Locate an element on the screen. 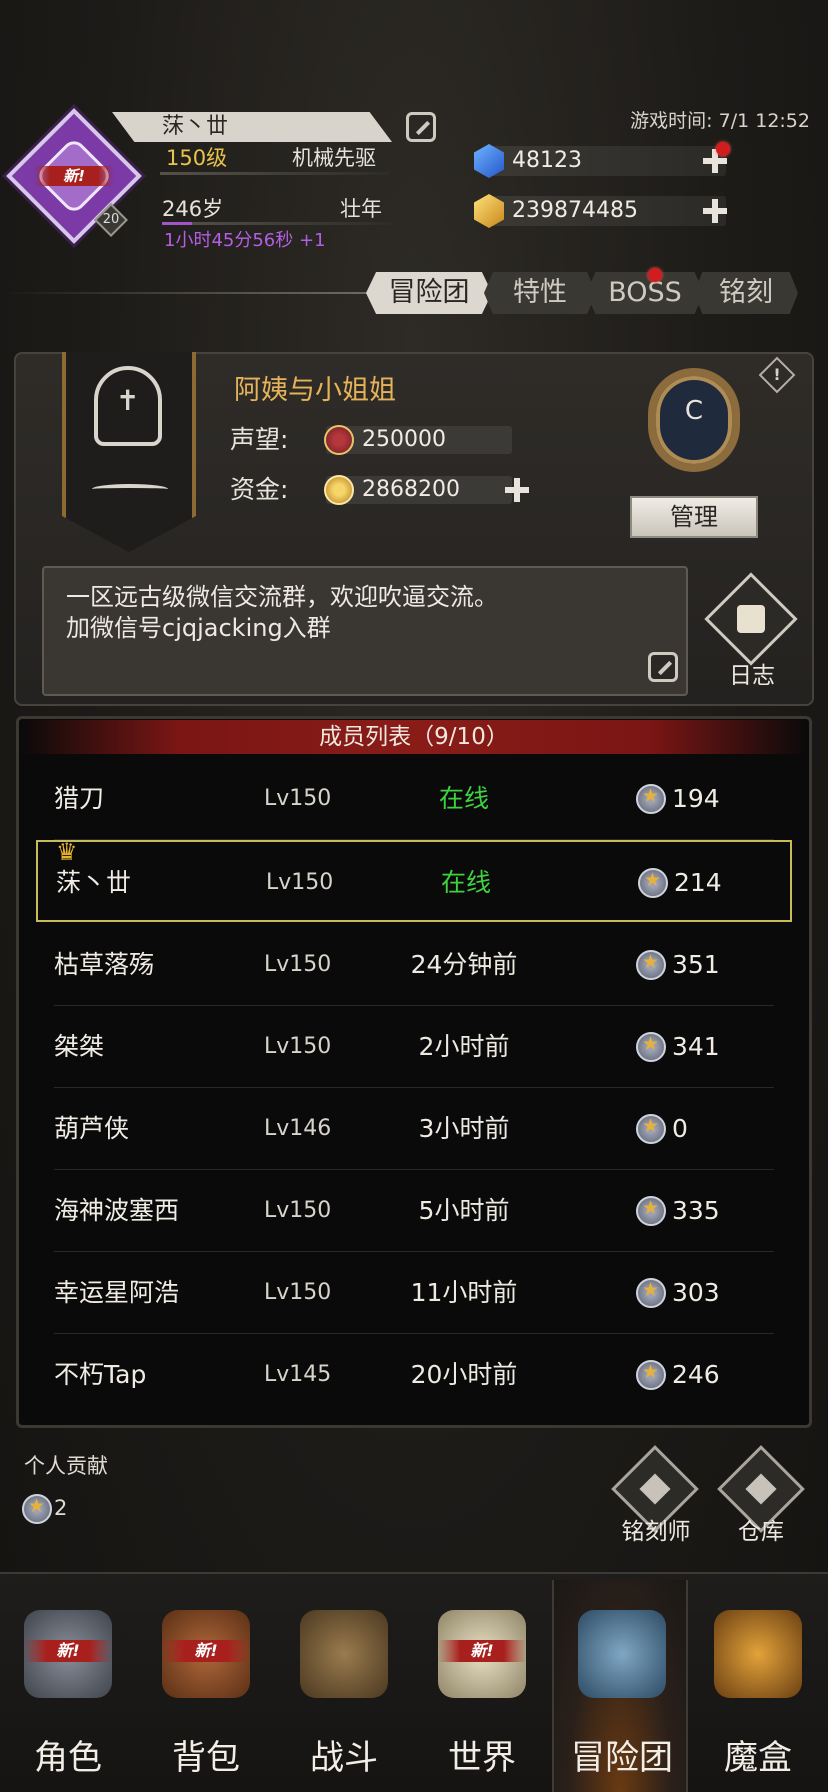 The image size is (828, 1792). gold-balance: 239874485 is located at coordinates (606, 211).